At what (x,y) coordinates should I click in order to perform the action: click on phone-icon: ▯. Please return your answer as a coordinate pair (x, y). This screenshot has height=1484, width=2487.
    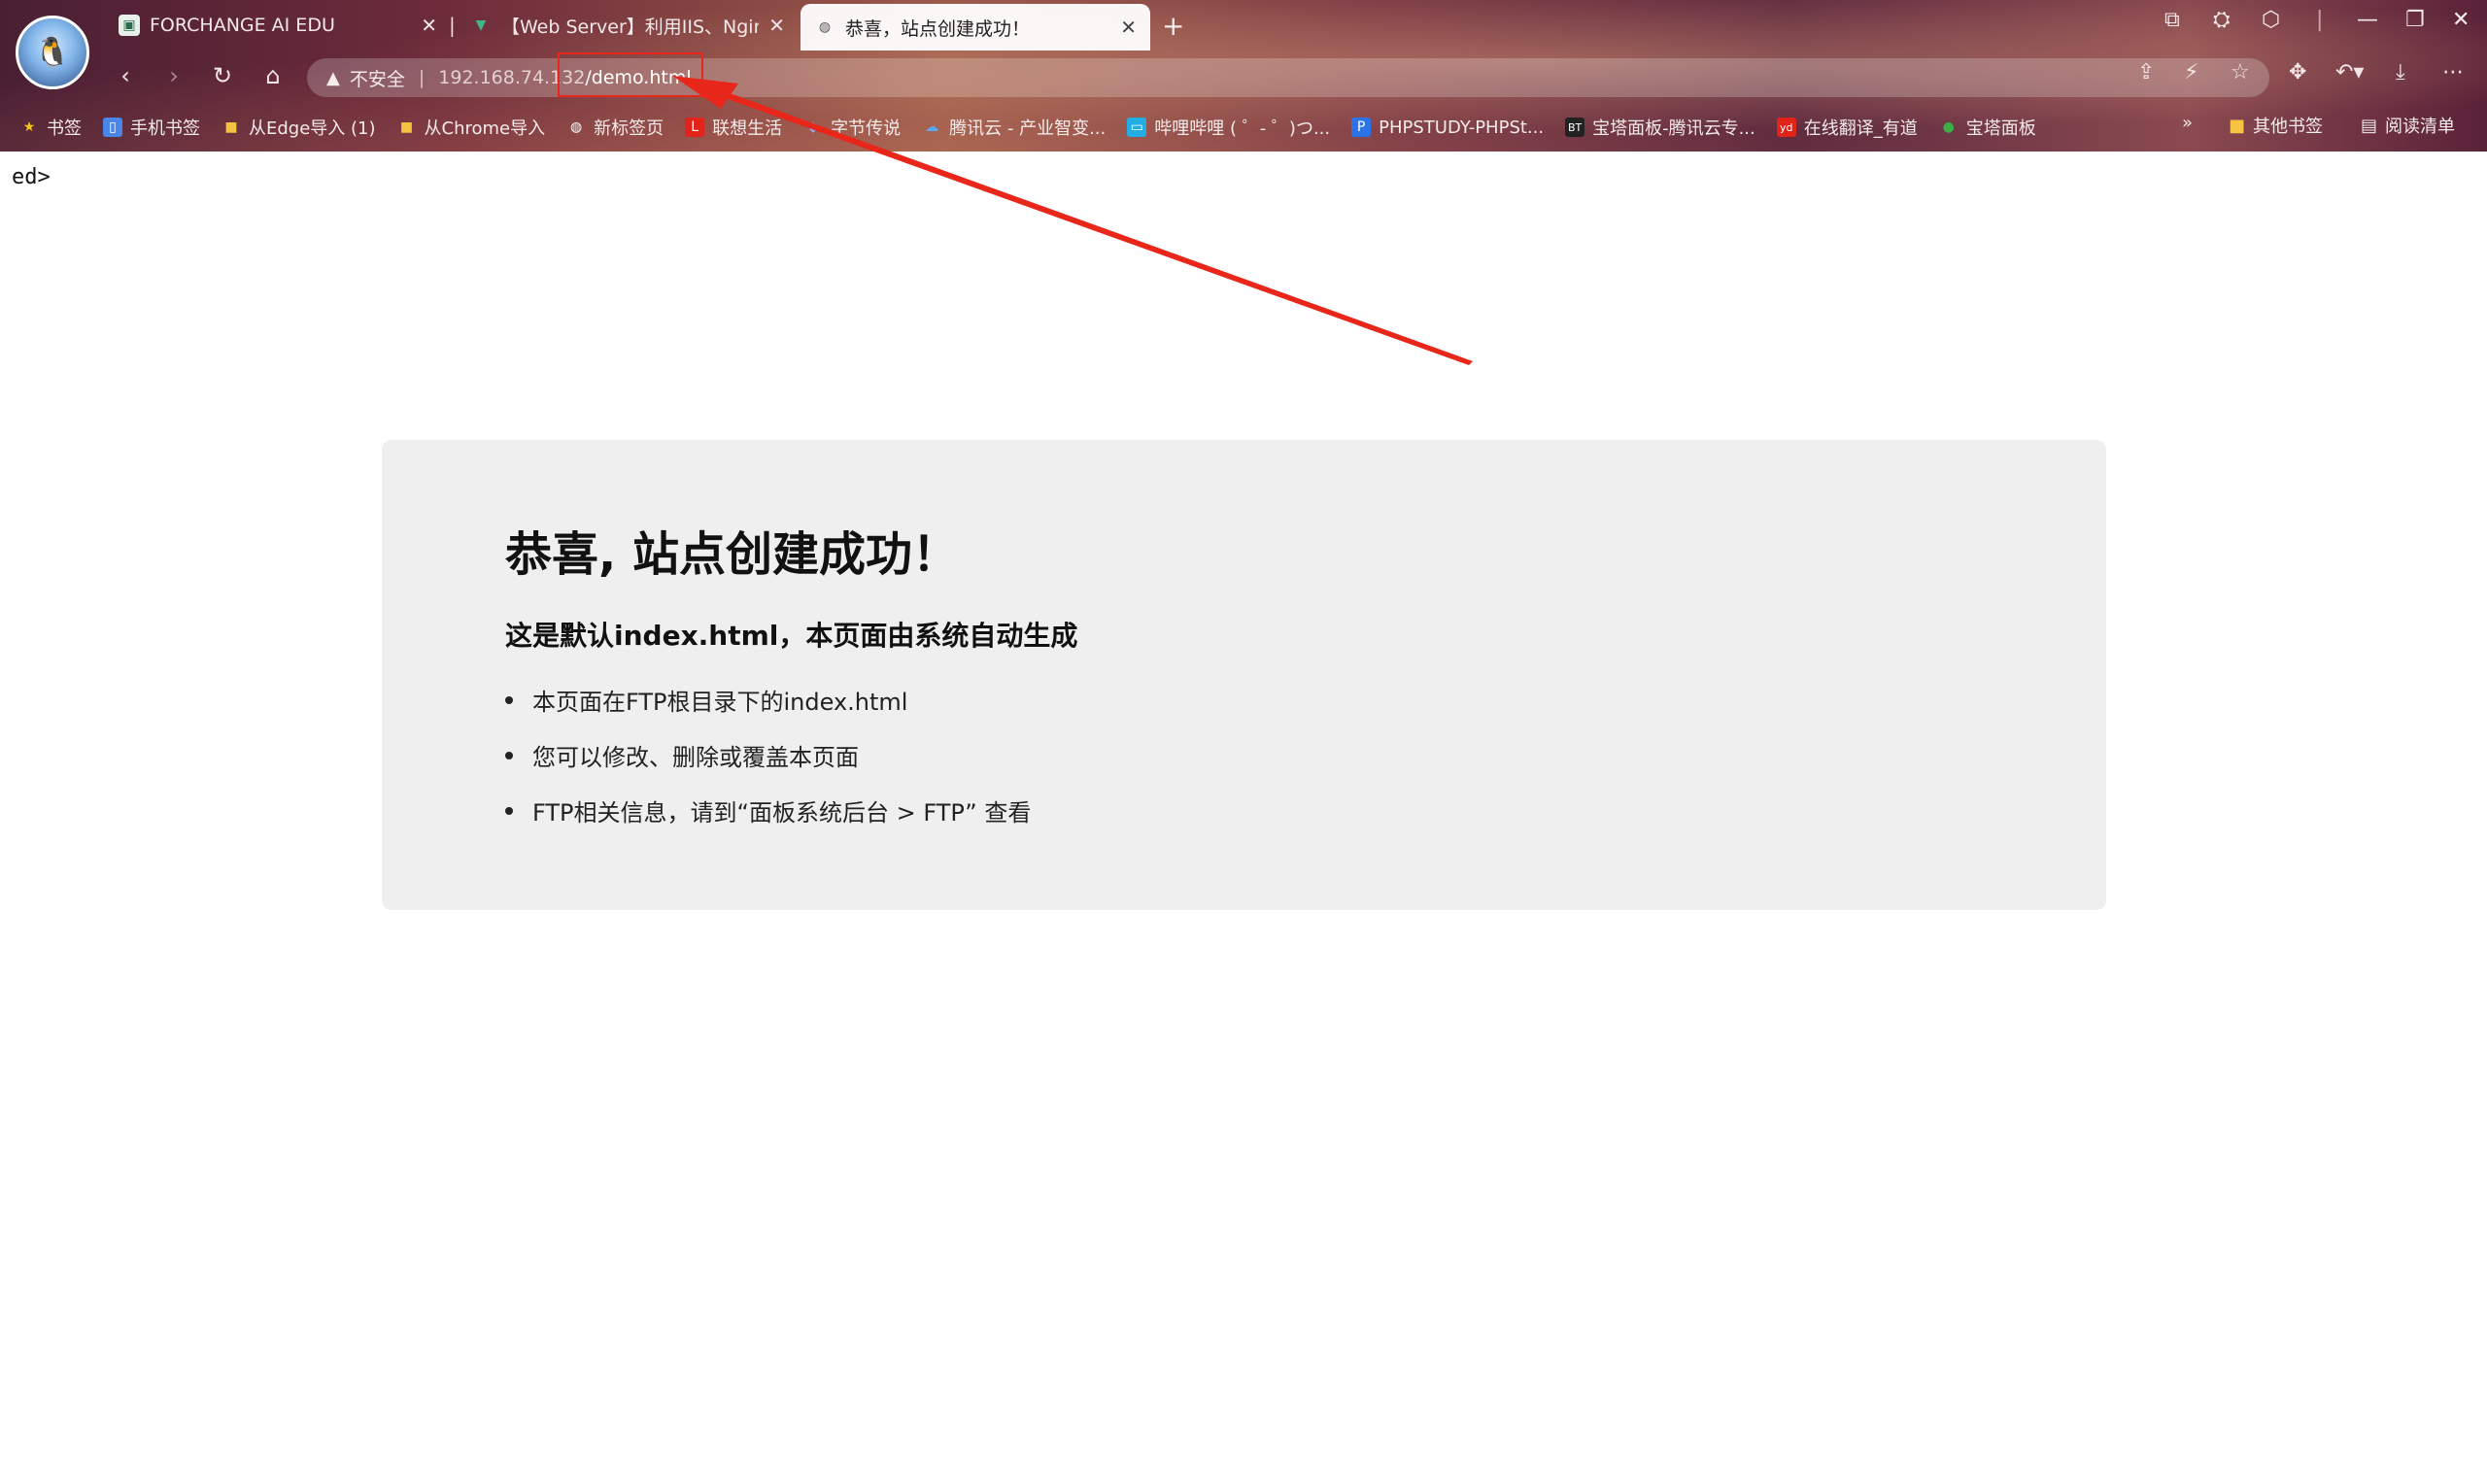
    Looking at the image, I should click on (112, 128).